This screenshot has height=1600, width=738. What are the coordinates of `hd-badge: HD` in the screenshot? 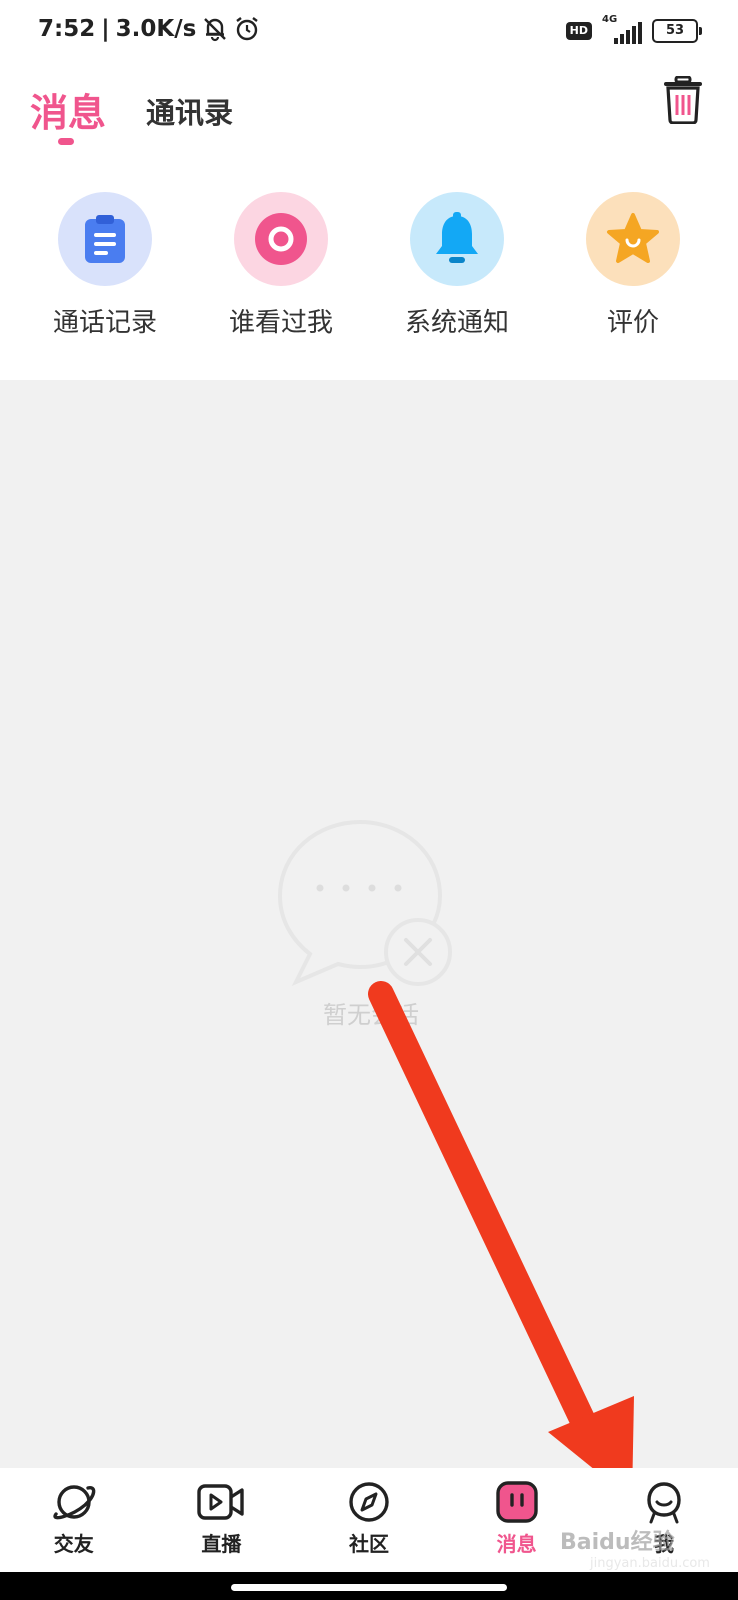 It's located at (578, 31).